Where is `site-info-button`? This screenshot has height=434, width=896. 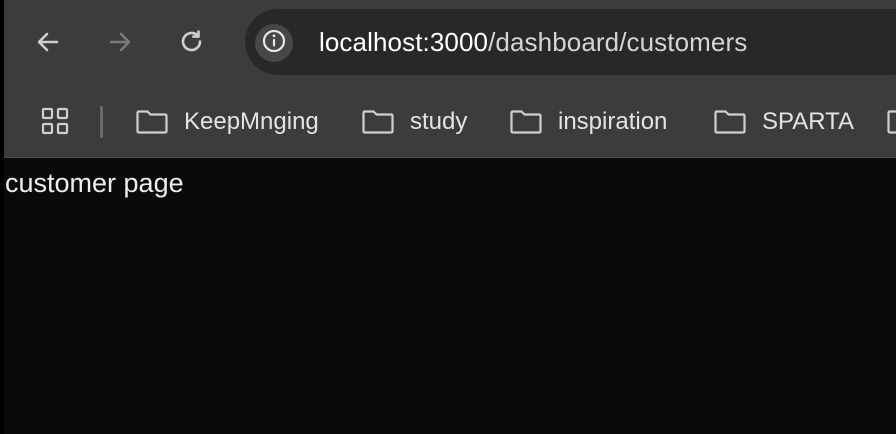
site-info-button is located at coordinates (274, 43).